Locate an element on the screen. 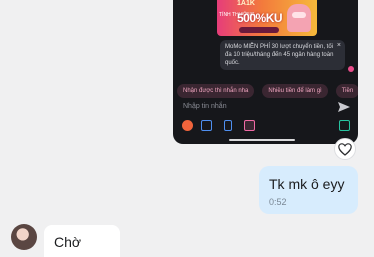 The image size is (374, 257). chip-quick-reply: Nhiều tiền để làm gì is located at coordinates (295, 91).